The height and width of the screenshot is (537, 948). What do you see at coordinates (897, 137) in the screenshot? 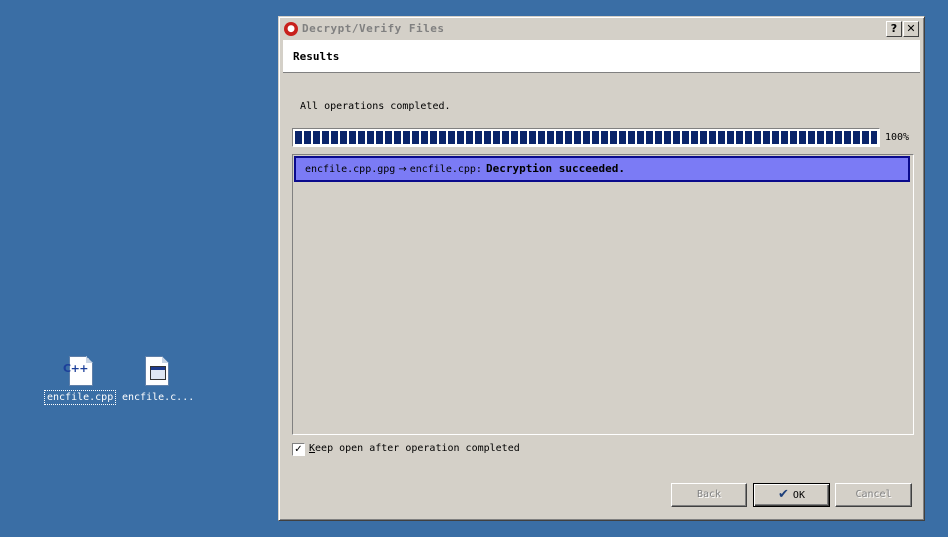
I see `progress-percent: 100%` at bounding box center [897, 137].